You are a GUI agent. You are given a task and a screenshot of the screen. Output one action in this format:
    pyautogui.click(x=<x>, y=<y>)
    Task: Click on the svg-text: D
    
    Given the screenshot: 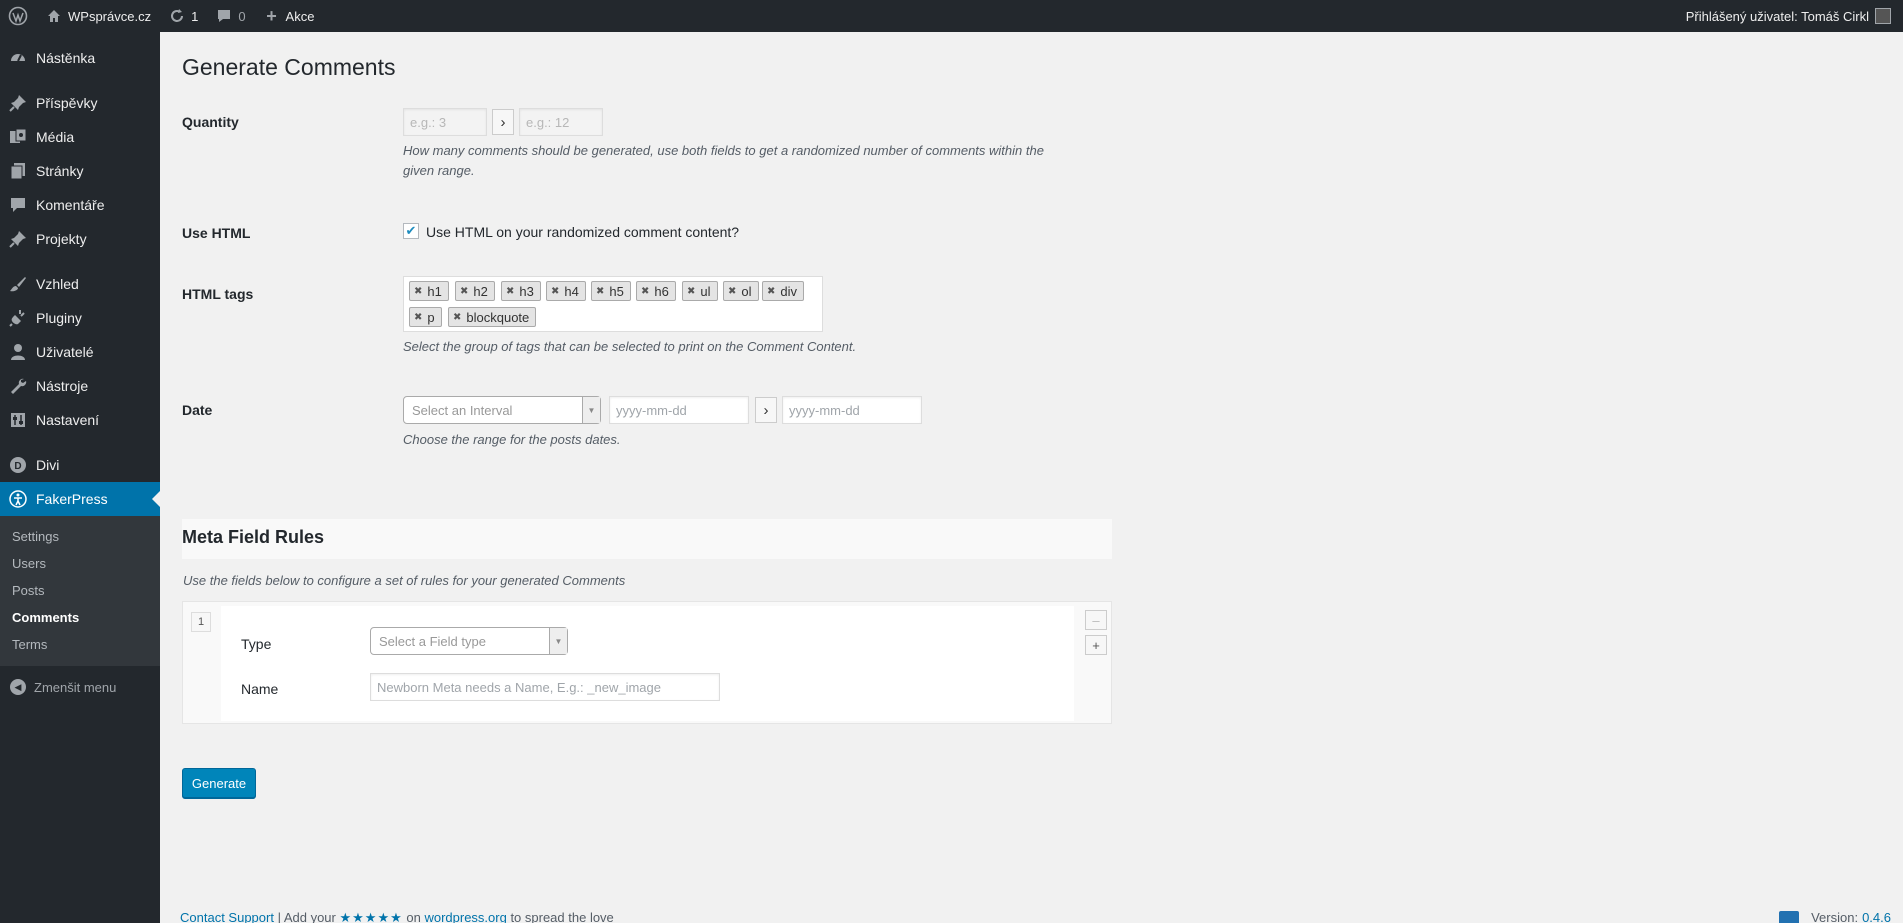 What is the action you would take?
    pyautogui.click(x=17, y=466)
    